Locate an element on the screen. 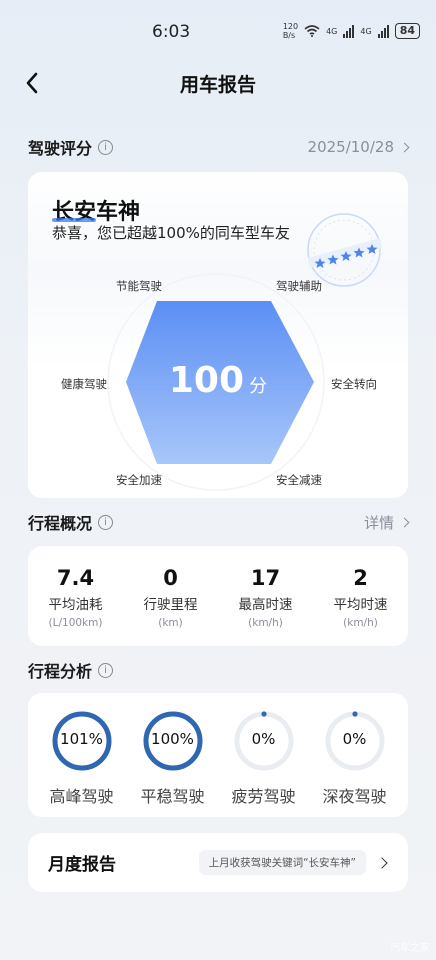 This screenshot has width=436, height=960. ring-value: 101% is located at coordinates (81, 739).